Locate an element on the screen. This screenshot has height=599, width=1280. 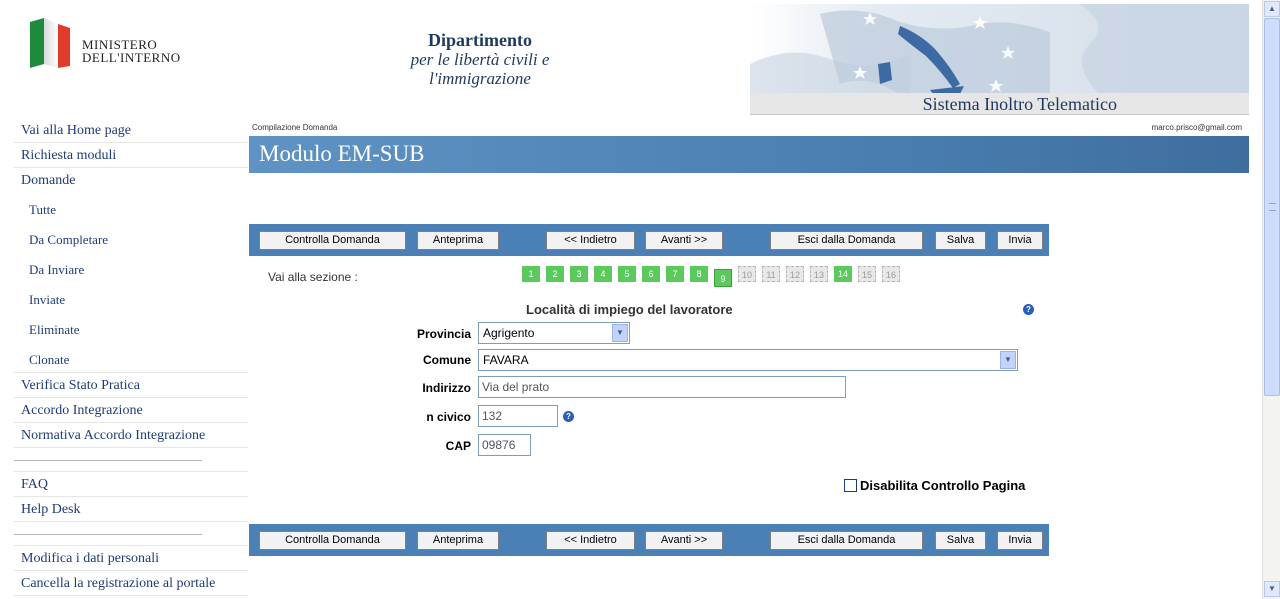
dept-line-2: per le libertà civili e is located at coordinates (480, 59).